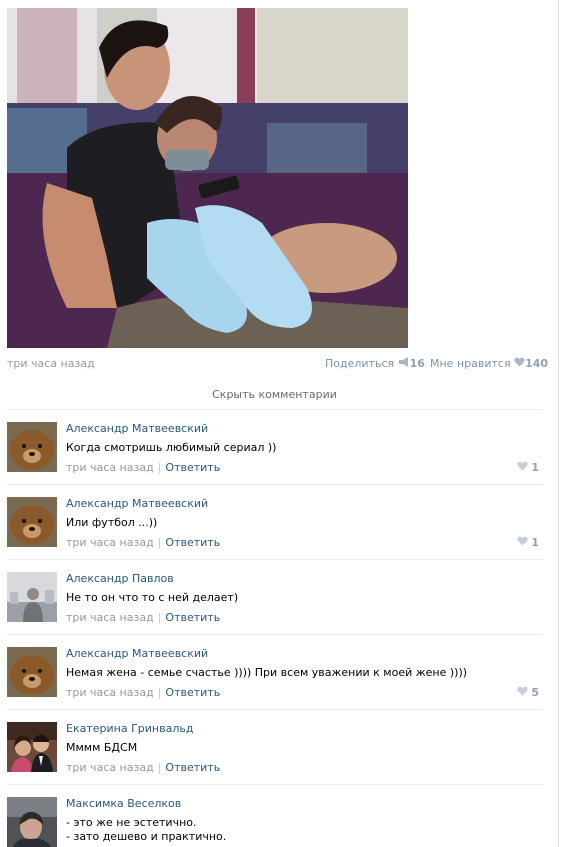 The image size is (562, 847). Describe the element at coordinates (112, 522) in the screenshot. I see `comment-text-line: Или футбол ...))` at that location.